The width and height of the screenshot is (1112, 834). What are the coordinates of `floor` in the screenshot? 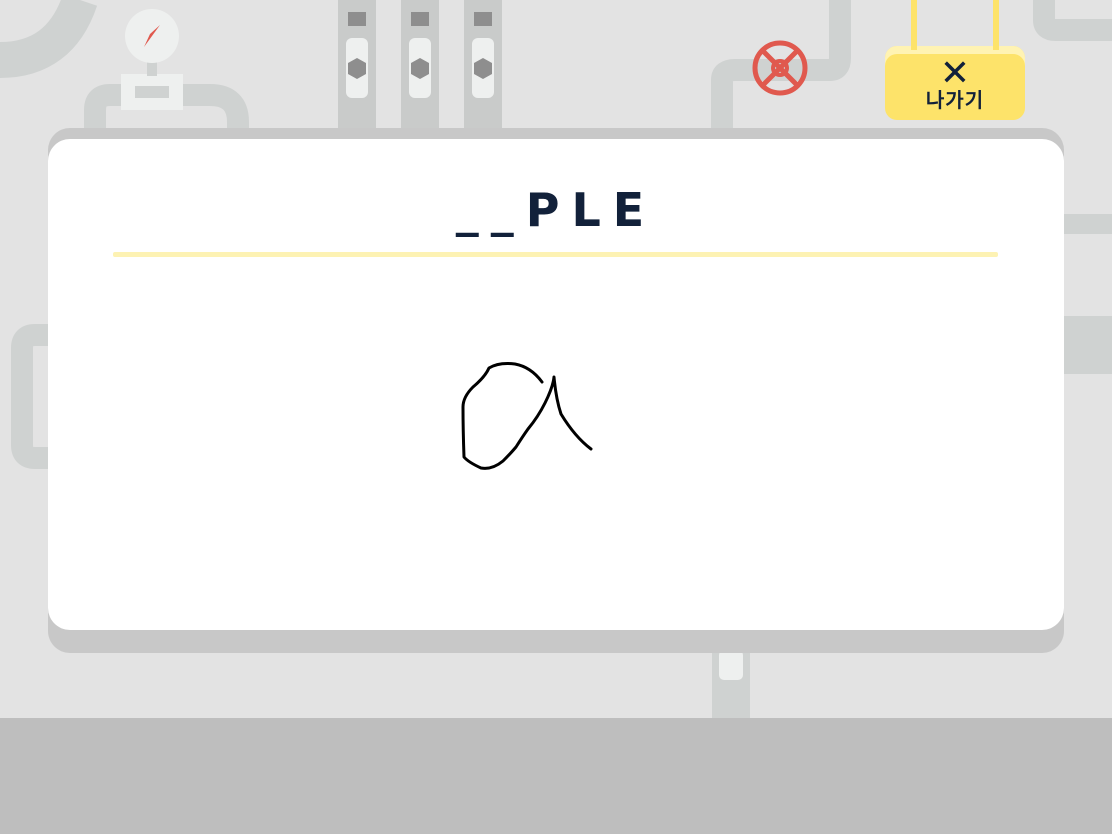 It's located at (556, 776).